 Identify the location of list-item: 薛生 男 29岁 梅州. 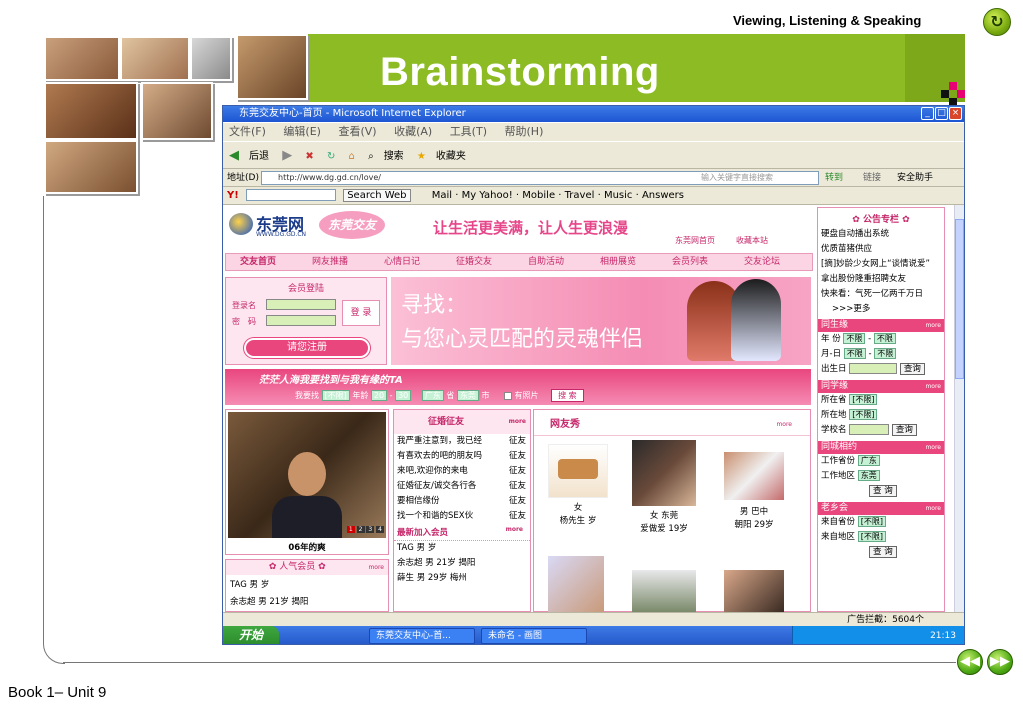
(462, 578).